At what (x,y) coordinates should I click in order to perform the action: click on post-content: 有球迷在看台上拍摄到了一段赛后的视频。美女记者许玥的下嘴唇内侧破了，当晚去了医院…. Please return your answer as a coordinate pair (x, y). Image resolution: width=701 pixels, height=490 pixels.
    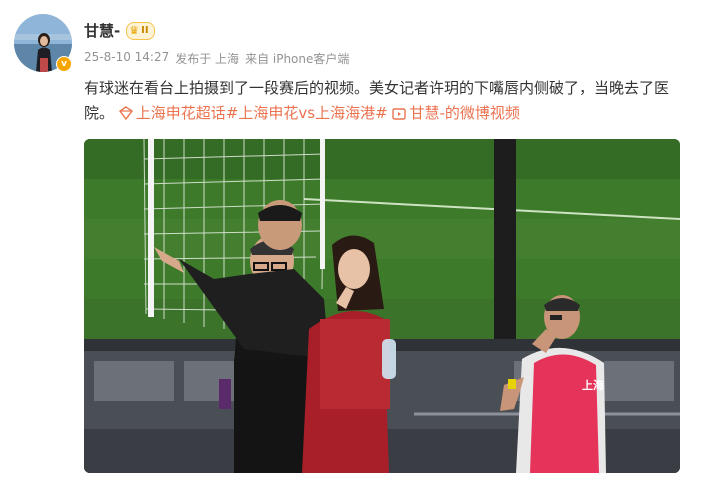
    Looking at the image, I should click on (384, 101).